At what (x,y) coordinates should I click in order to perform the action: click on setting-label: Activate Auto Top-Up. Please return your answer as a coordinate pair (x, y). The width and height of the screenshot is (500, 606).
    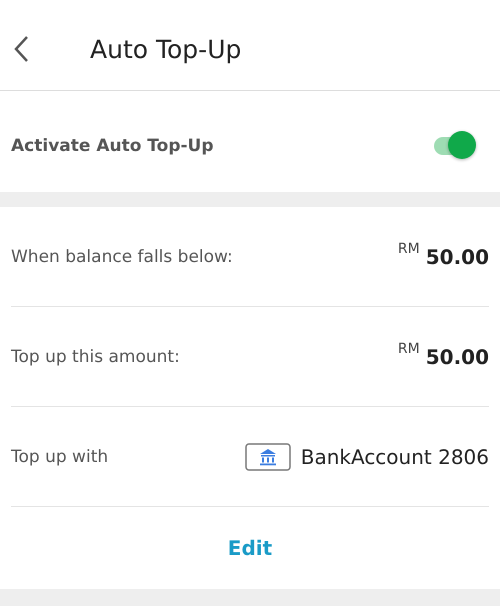
    Looking at the image, I should click on (112, 146).